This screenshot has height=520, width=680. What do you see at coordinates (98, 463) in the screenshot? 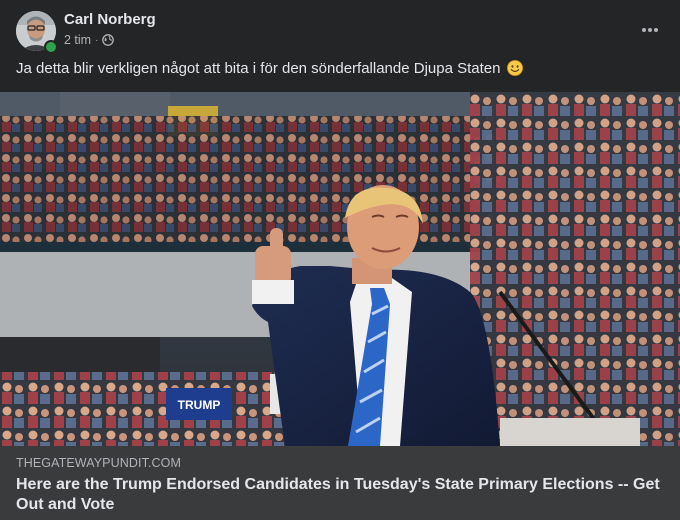
I see `link-domain: THEGATEWAYPUNDIT.COM` at bounding box center [98, 463].